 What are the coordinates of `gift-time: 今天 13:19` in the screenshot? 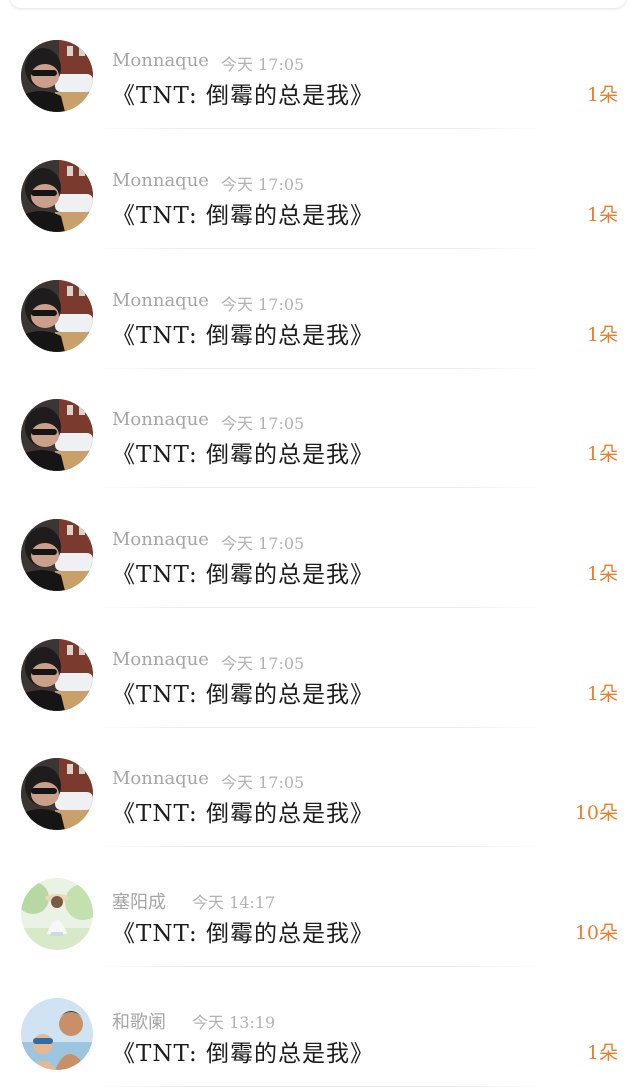 It's located at (234, 1022).